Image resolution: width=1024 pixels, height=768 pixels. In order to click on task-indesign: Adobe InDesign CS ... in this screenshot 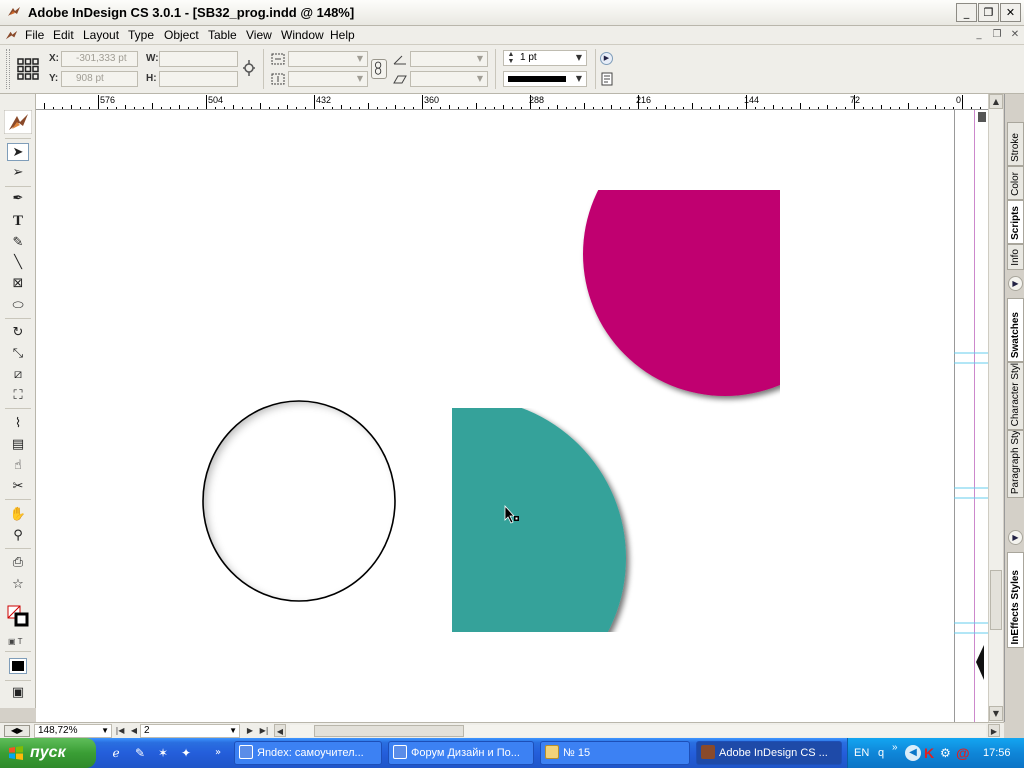, I will do `click(769, 753)`.